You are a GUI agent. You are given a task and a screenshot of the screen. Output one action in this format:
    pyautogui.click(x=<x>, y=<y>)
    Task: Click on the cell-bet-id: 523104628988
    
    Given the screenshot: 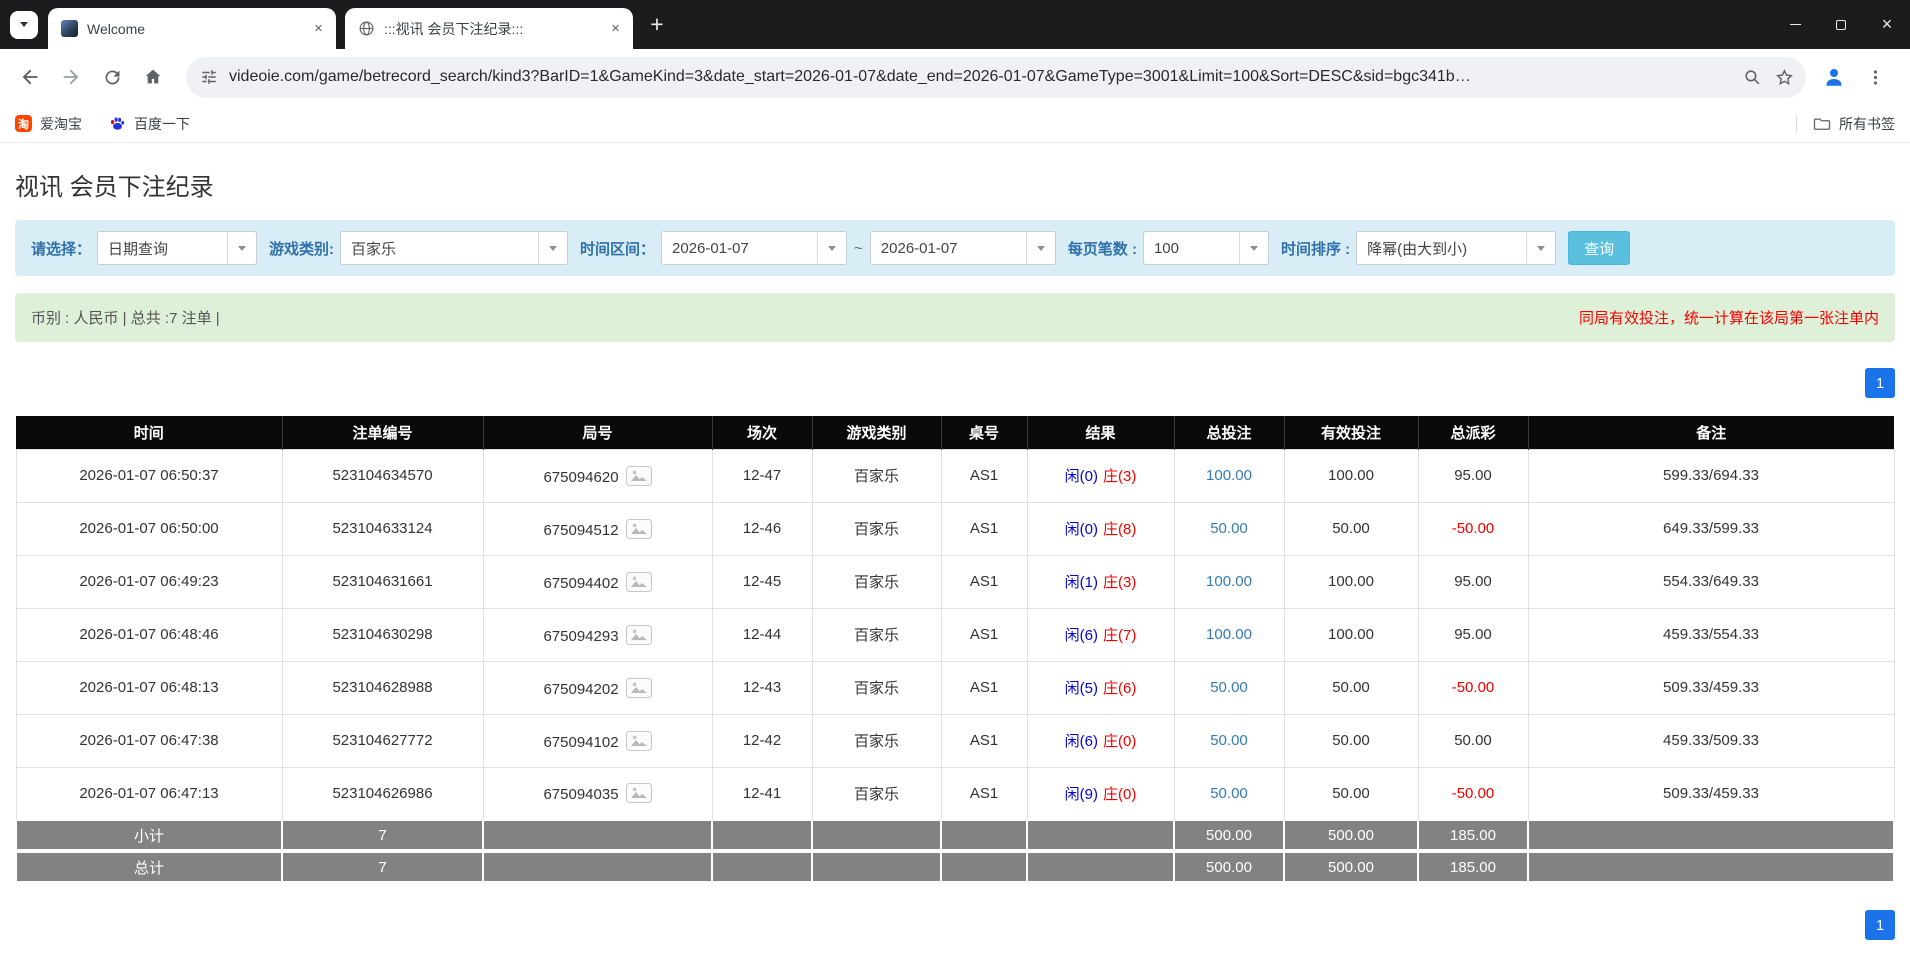 What is the action you would take?
    pyautogui.click(x=382, y=687)
    